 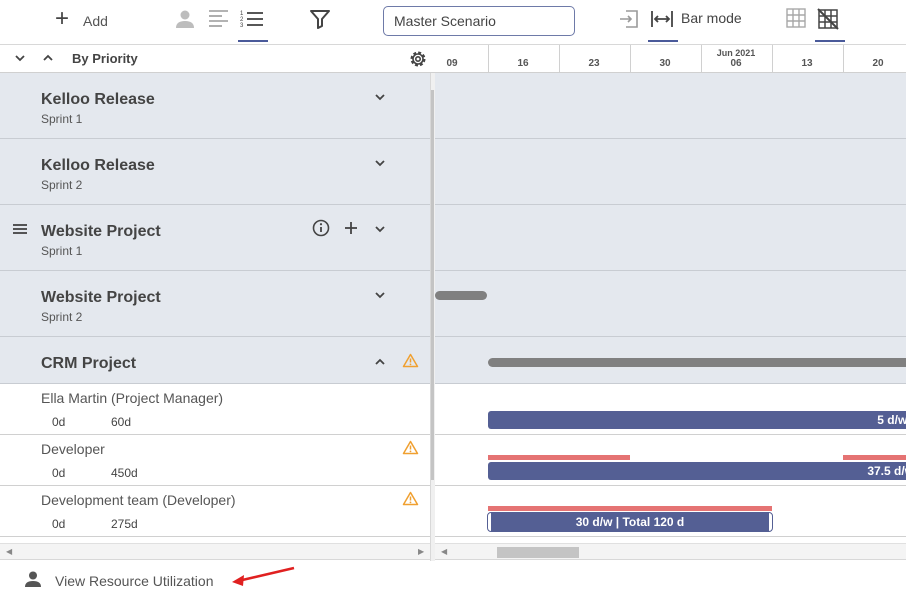 What do you see at coordinates (670, 551) in the screenshot?
I see `right-horizontal-scrollbar: ◀` at bounding box center [670, 551].